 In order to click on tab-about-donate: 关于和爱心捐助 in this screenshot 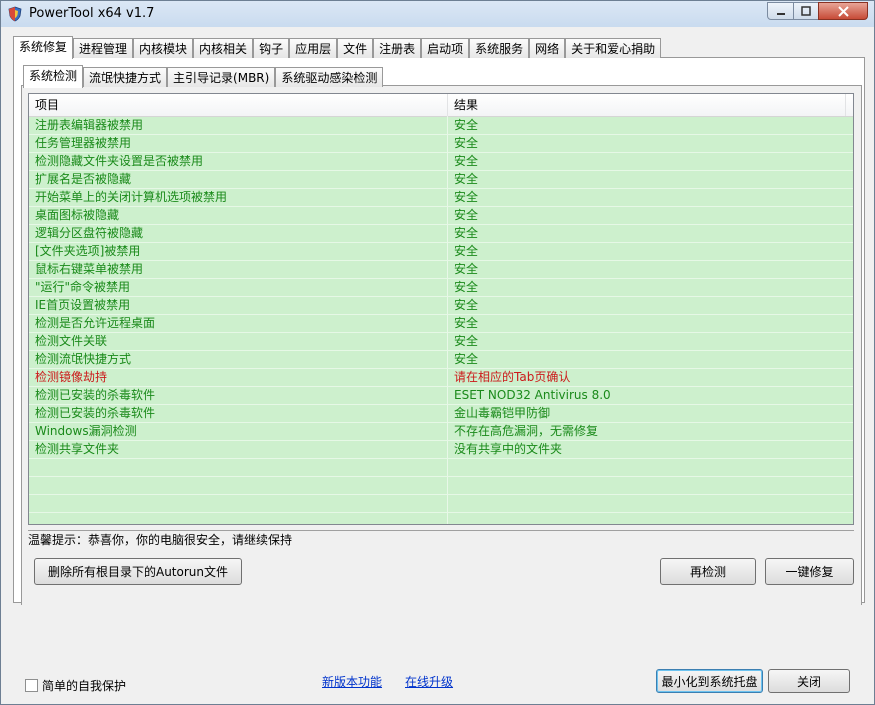, I will do `click(613, 48)`.